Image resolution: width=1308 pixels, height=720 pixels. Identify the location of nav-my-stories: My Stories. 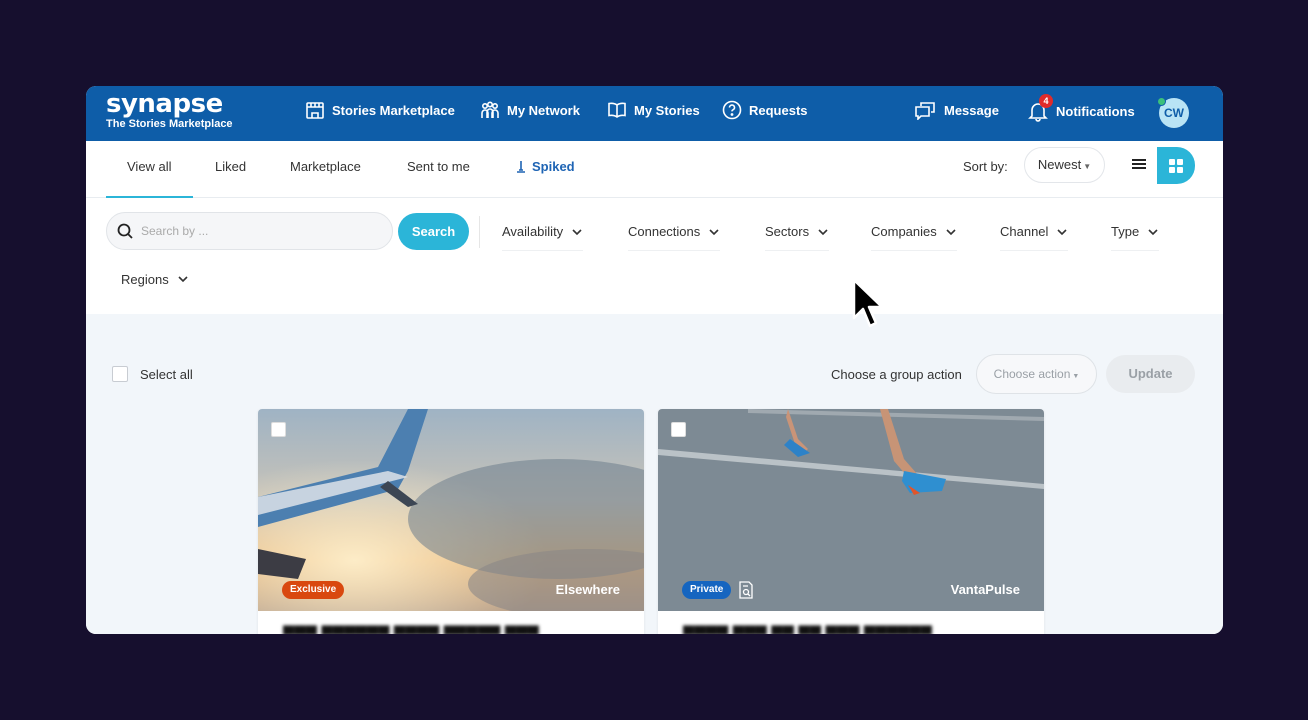
(653, 110).